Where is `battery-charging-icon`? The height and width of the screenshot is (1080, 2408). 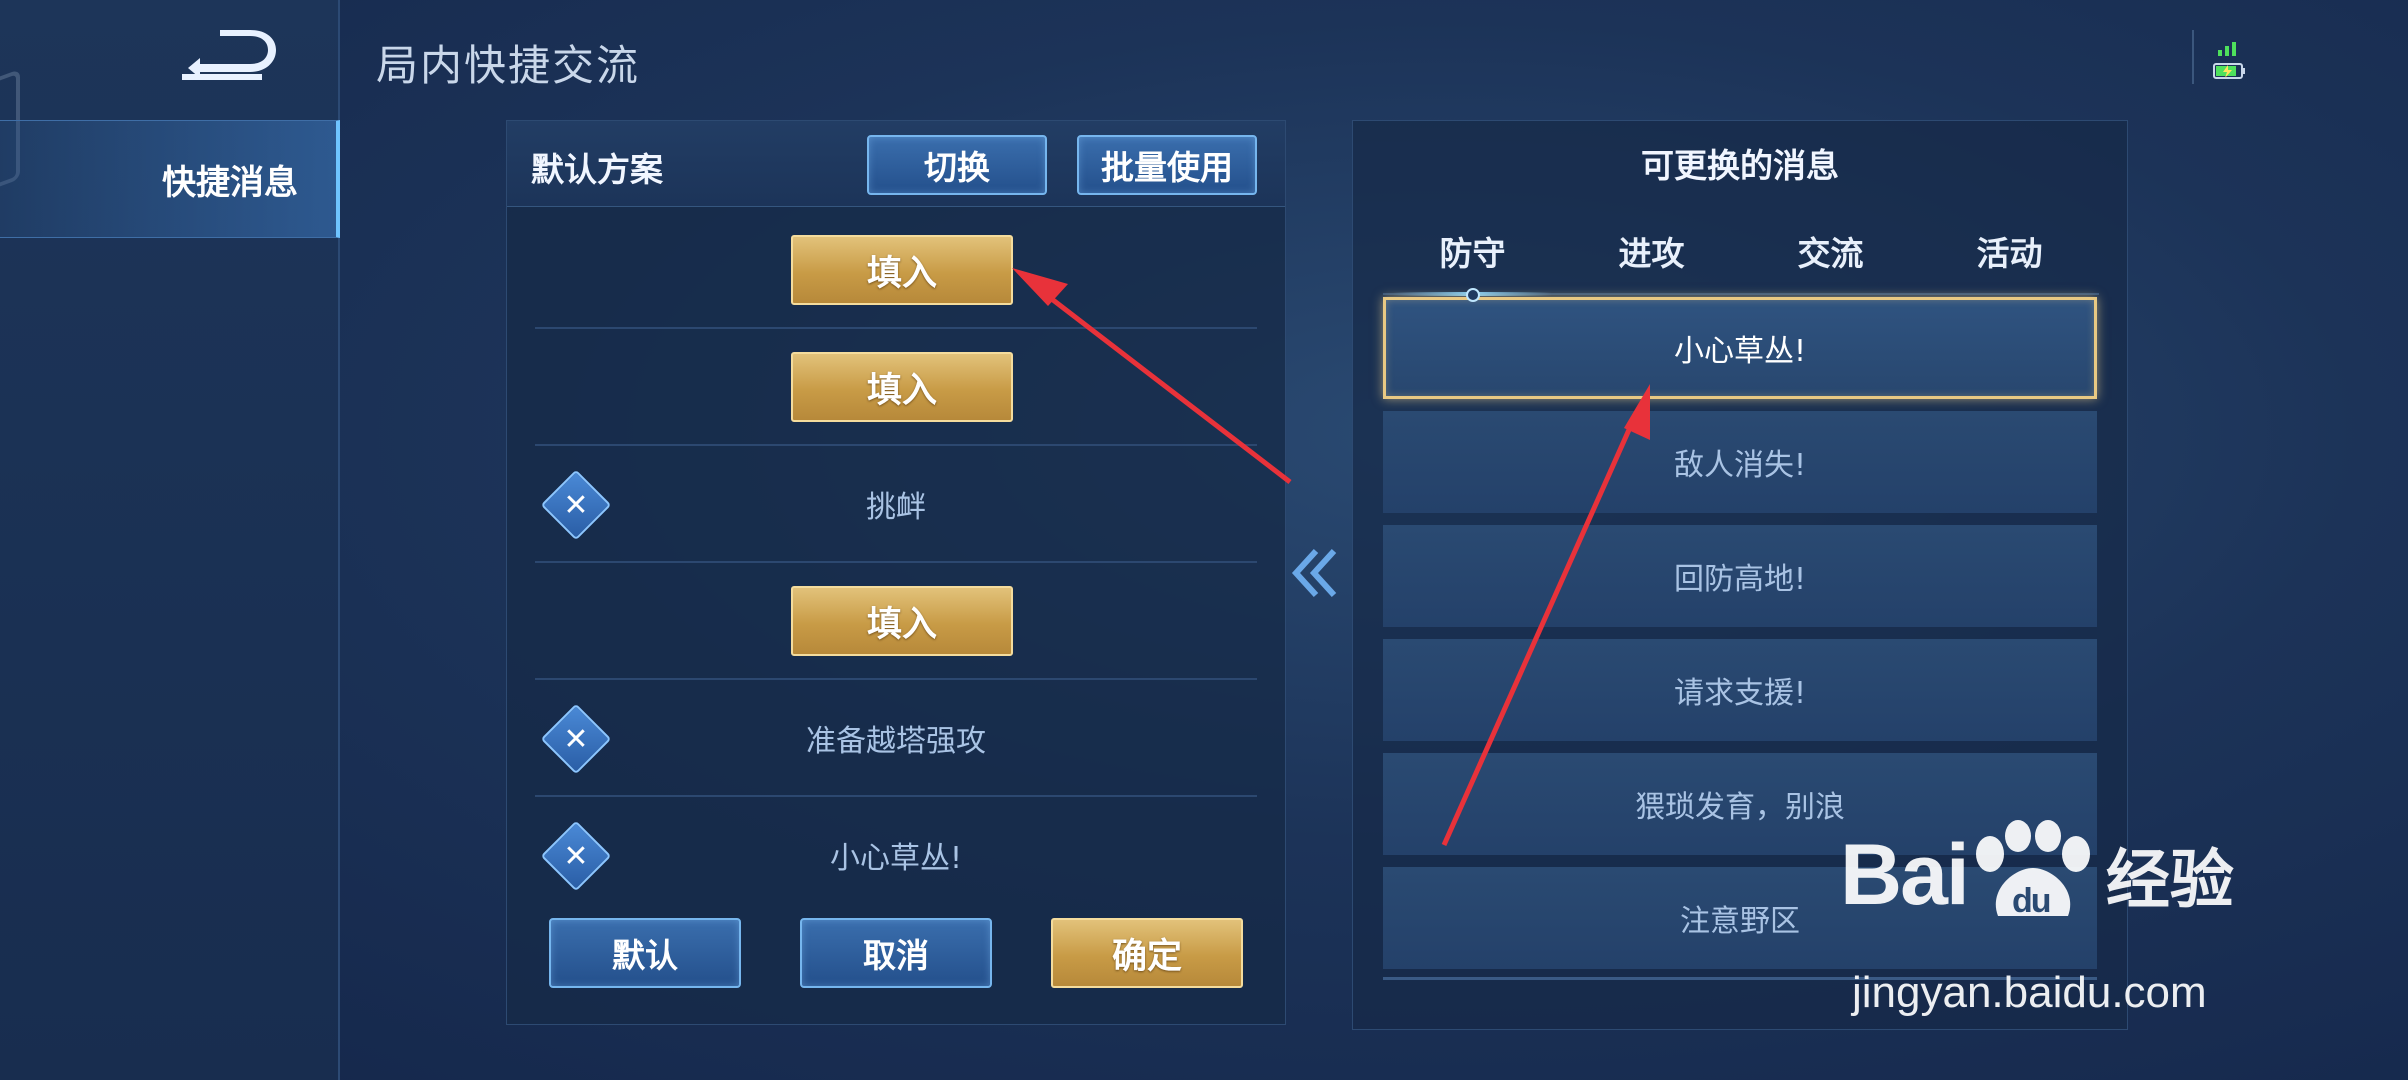 battery-charging-icon is located at coordinates (2229, 71).